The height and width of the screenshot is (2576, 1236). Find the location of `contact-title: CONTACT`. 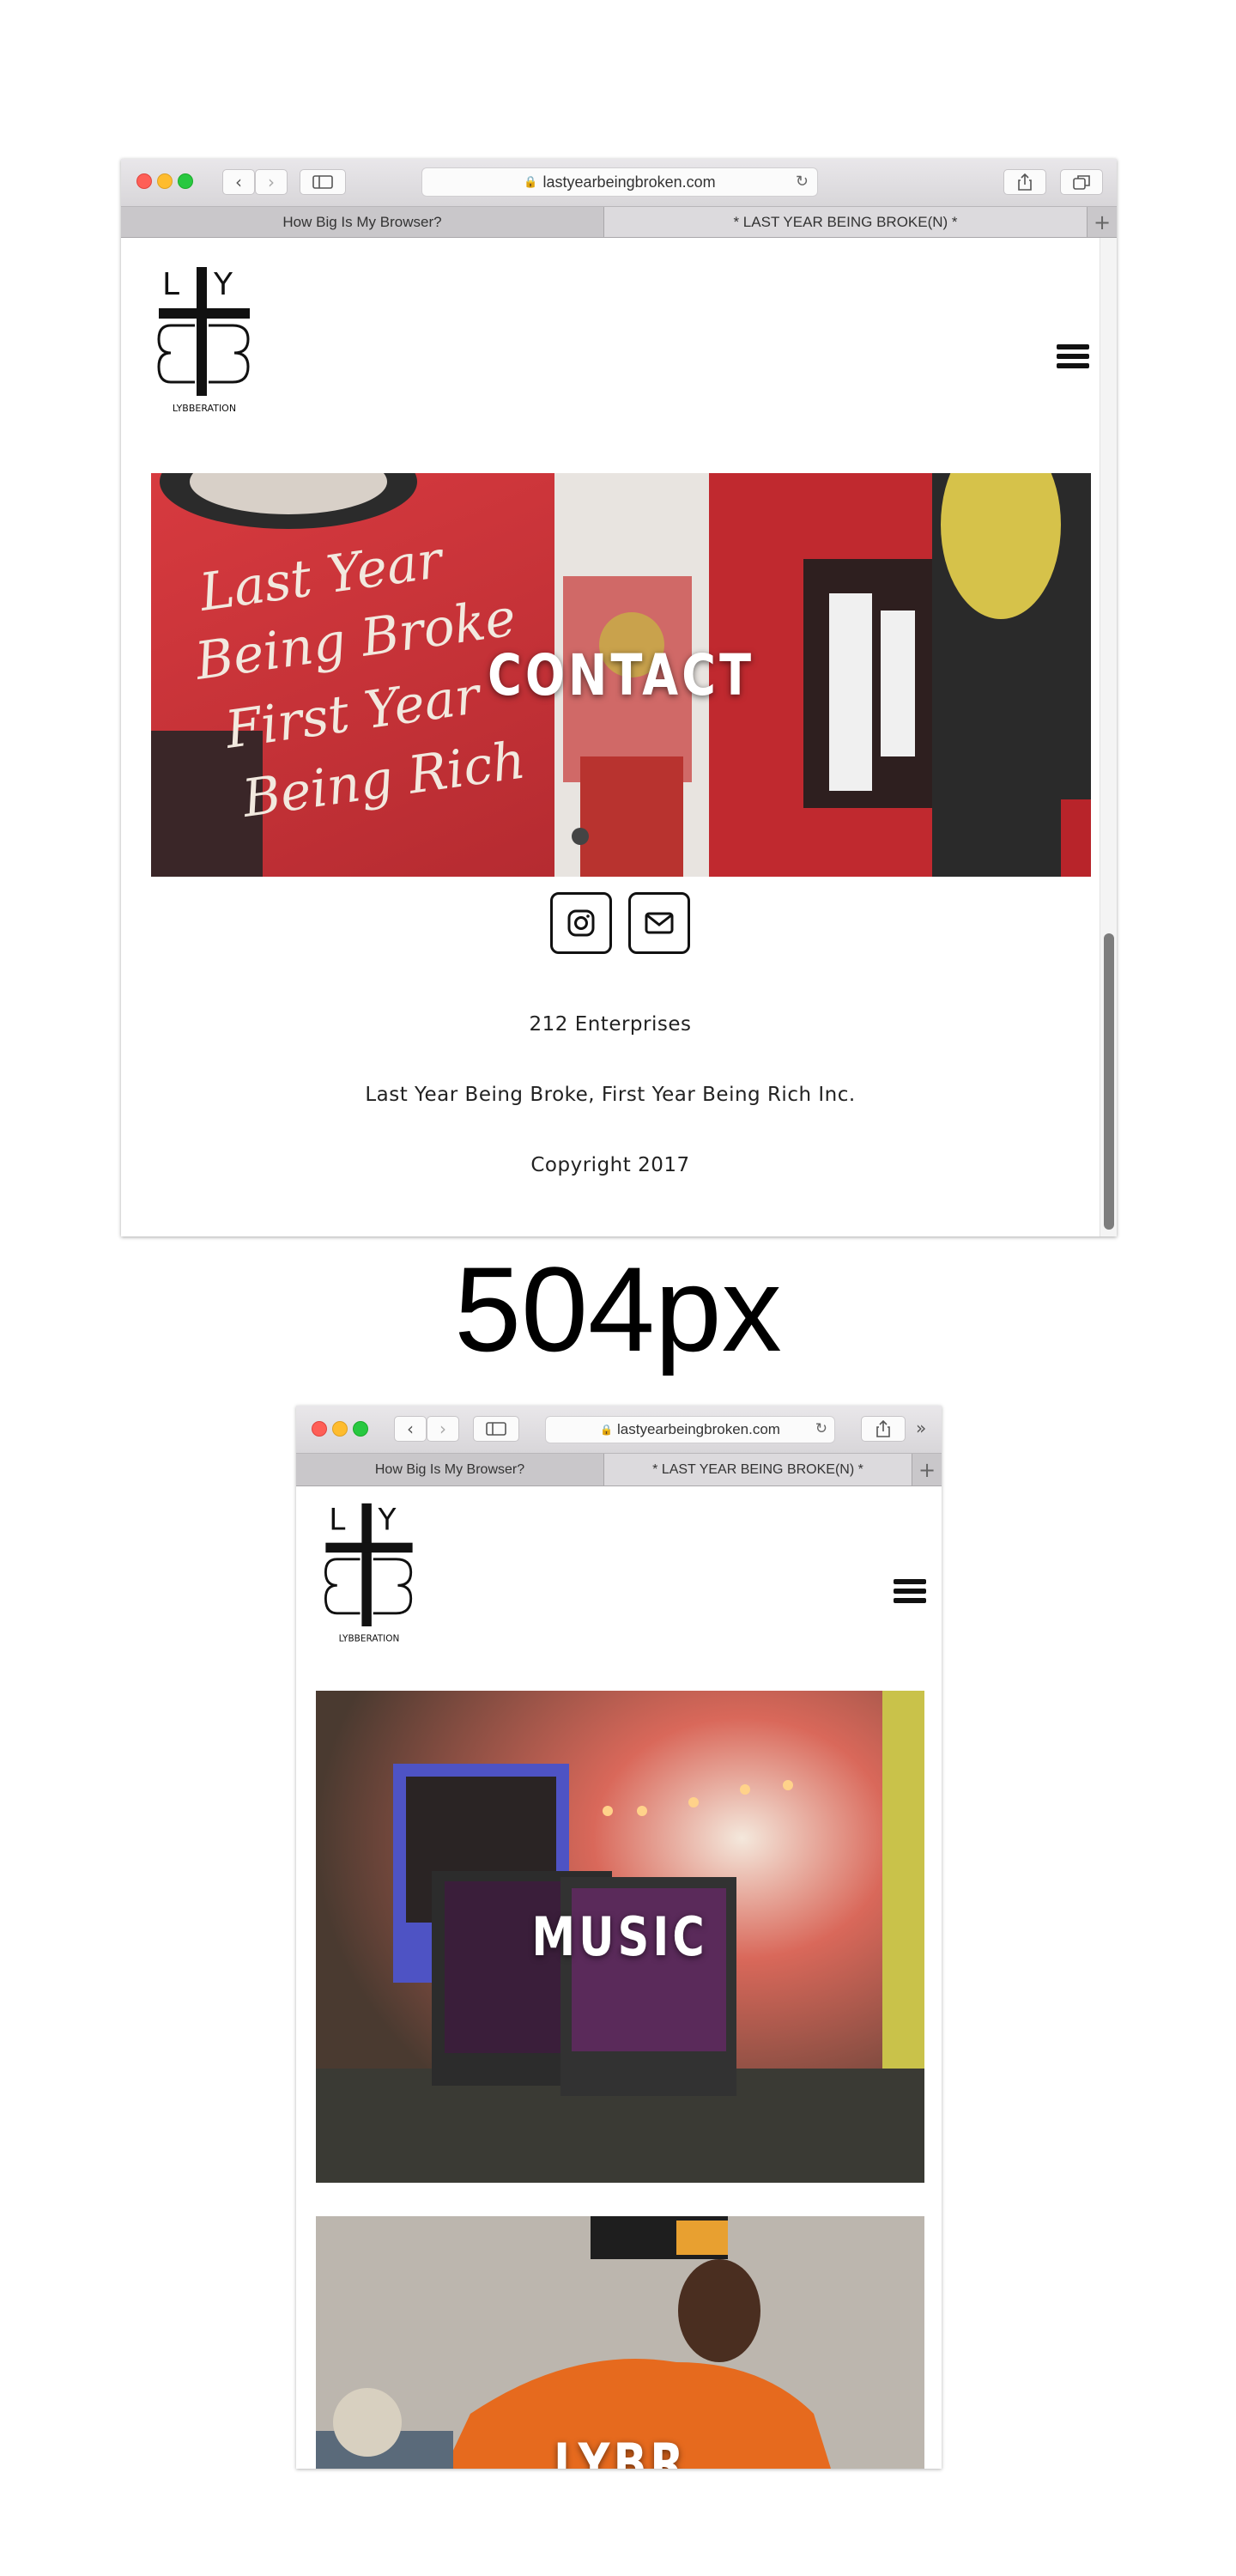

contact-title: CONTACT is located at coordinates (621, 674).